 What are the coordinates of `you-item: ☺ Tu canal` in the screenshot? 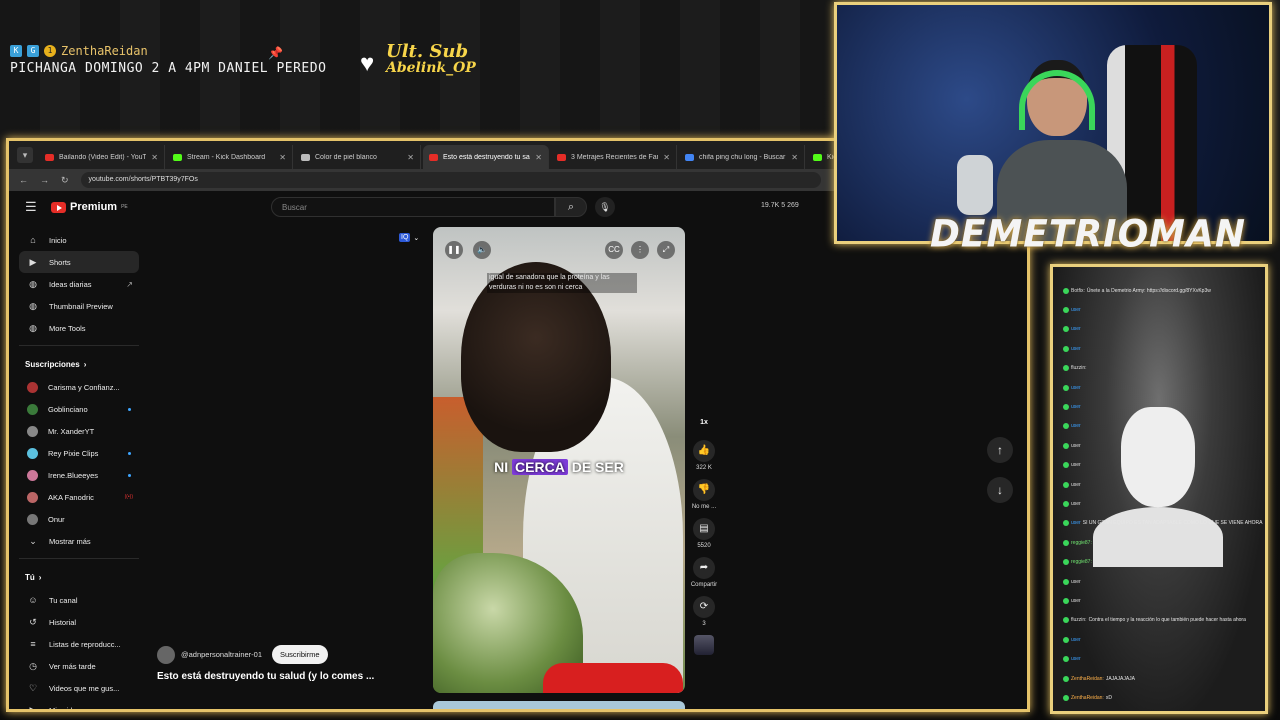 It's located at (79, 600).